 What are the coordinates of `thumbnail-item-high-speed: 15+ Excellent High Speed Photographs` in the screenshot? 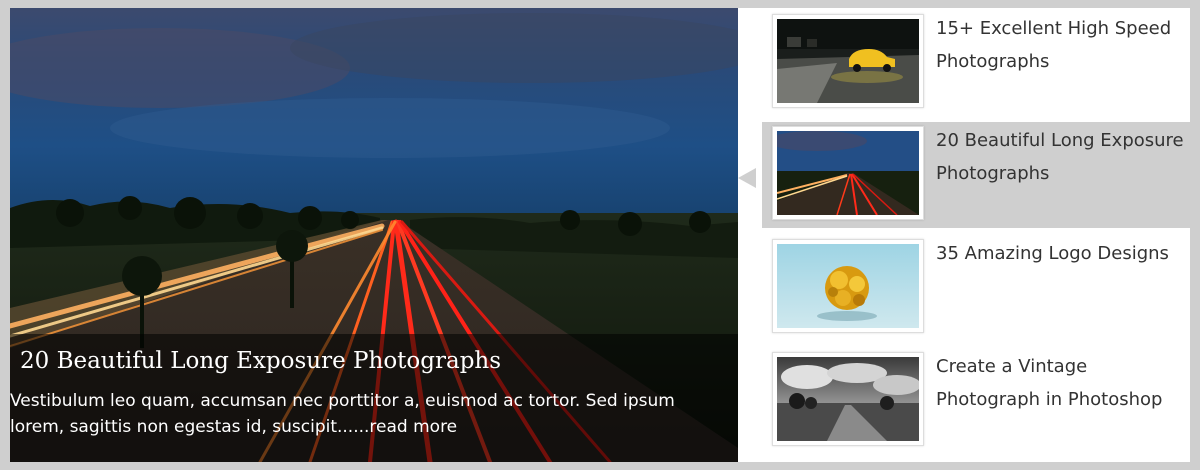 It's located at (976, 63).